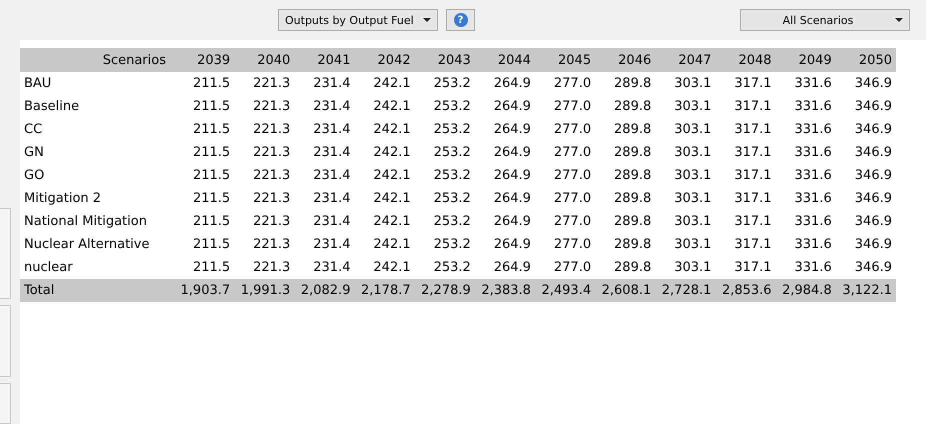 The height and width of the screenshot is (424, 926). What do you see at coordinates (384, 290) in the screenshot?
I see `total-cell: 2,178.7` at bounding box center [384, 290].